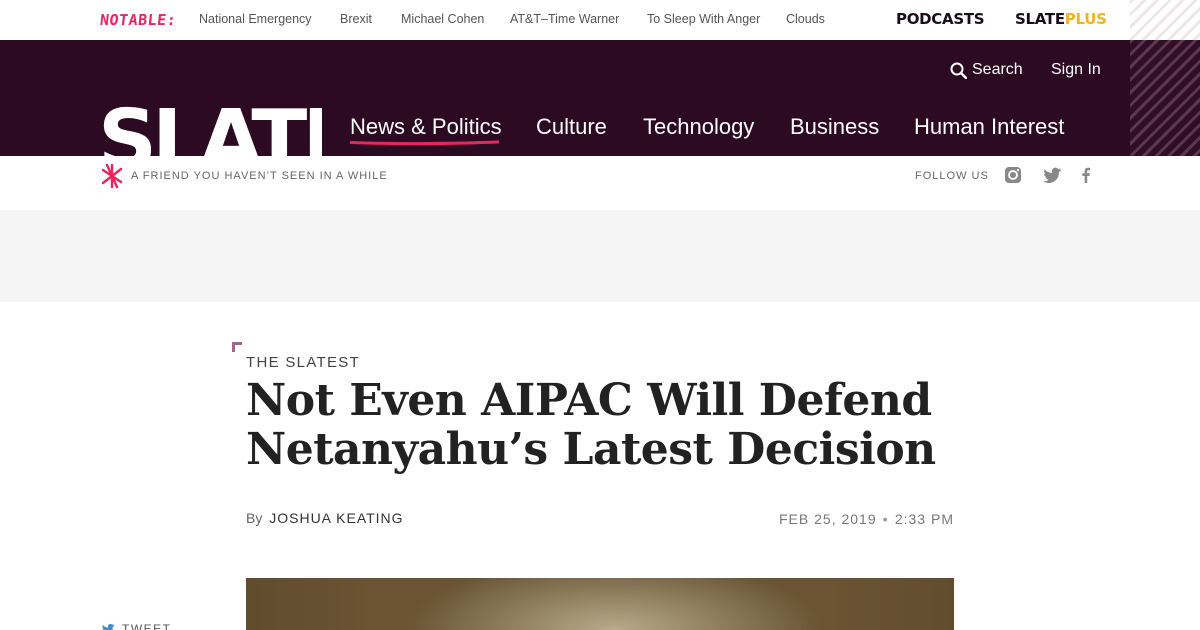 Image resolution: width=1200 pixels, height=630 pixels. What do you see at coordinates (805, 19) in the screenshot?
I see `trending-link-clouds: Clouds` at bounding box center [805, 19].